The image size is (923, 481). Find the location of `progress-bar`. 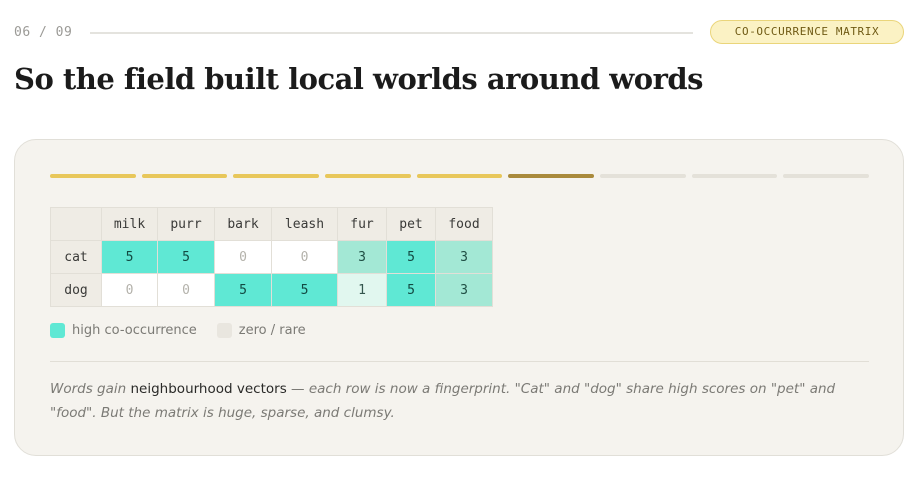

progress-bar is located at coordinates (460, 176).